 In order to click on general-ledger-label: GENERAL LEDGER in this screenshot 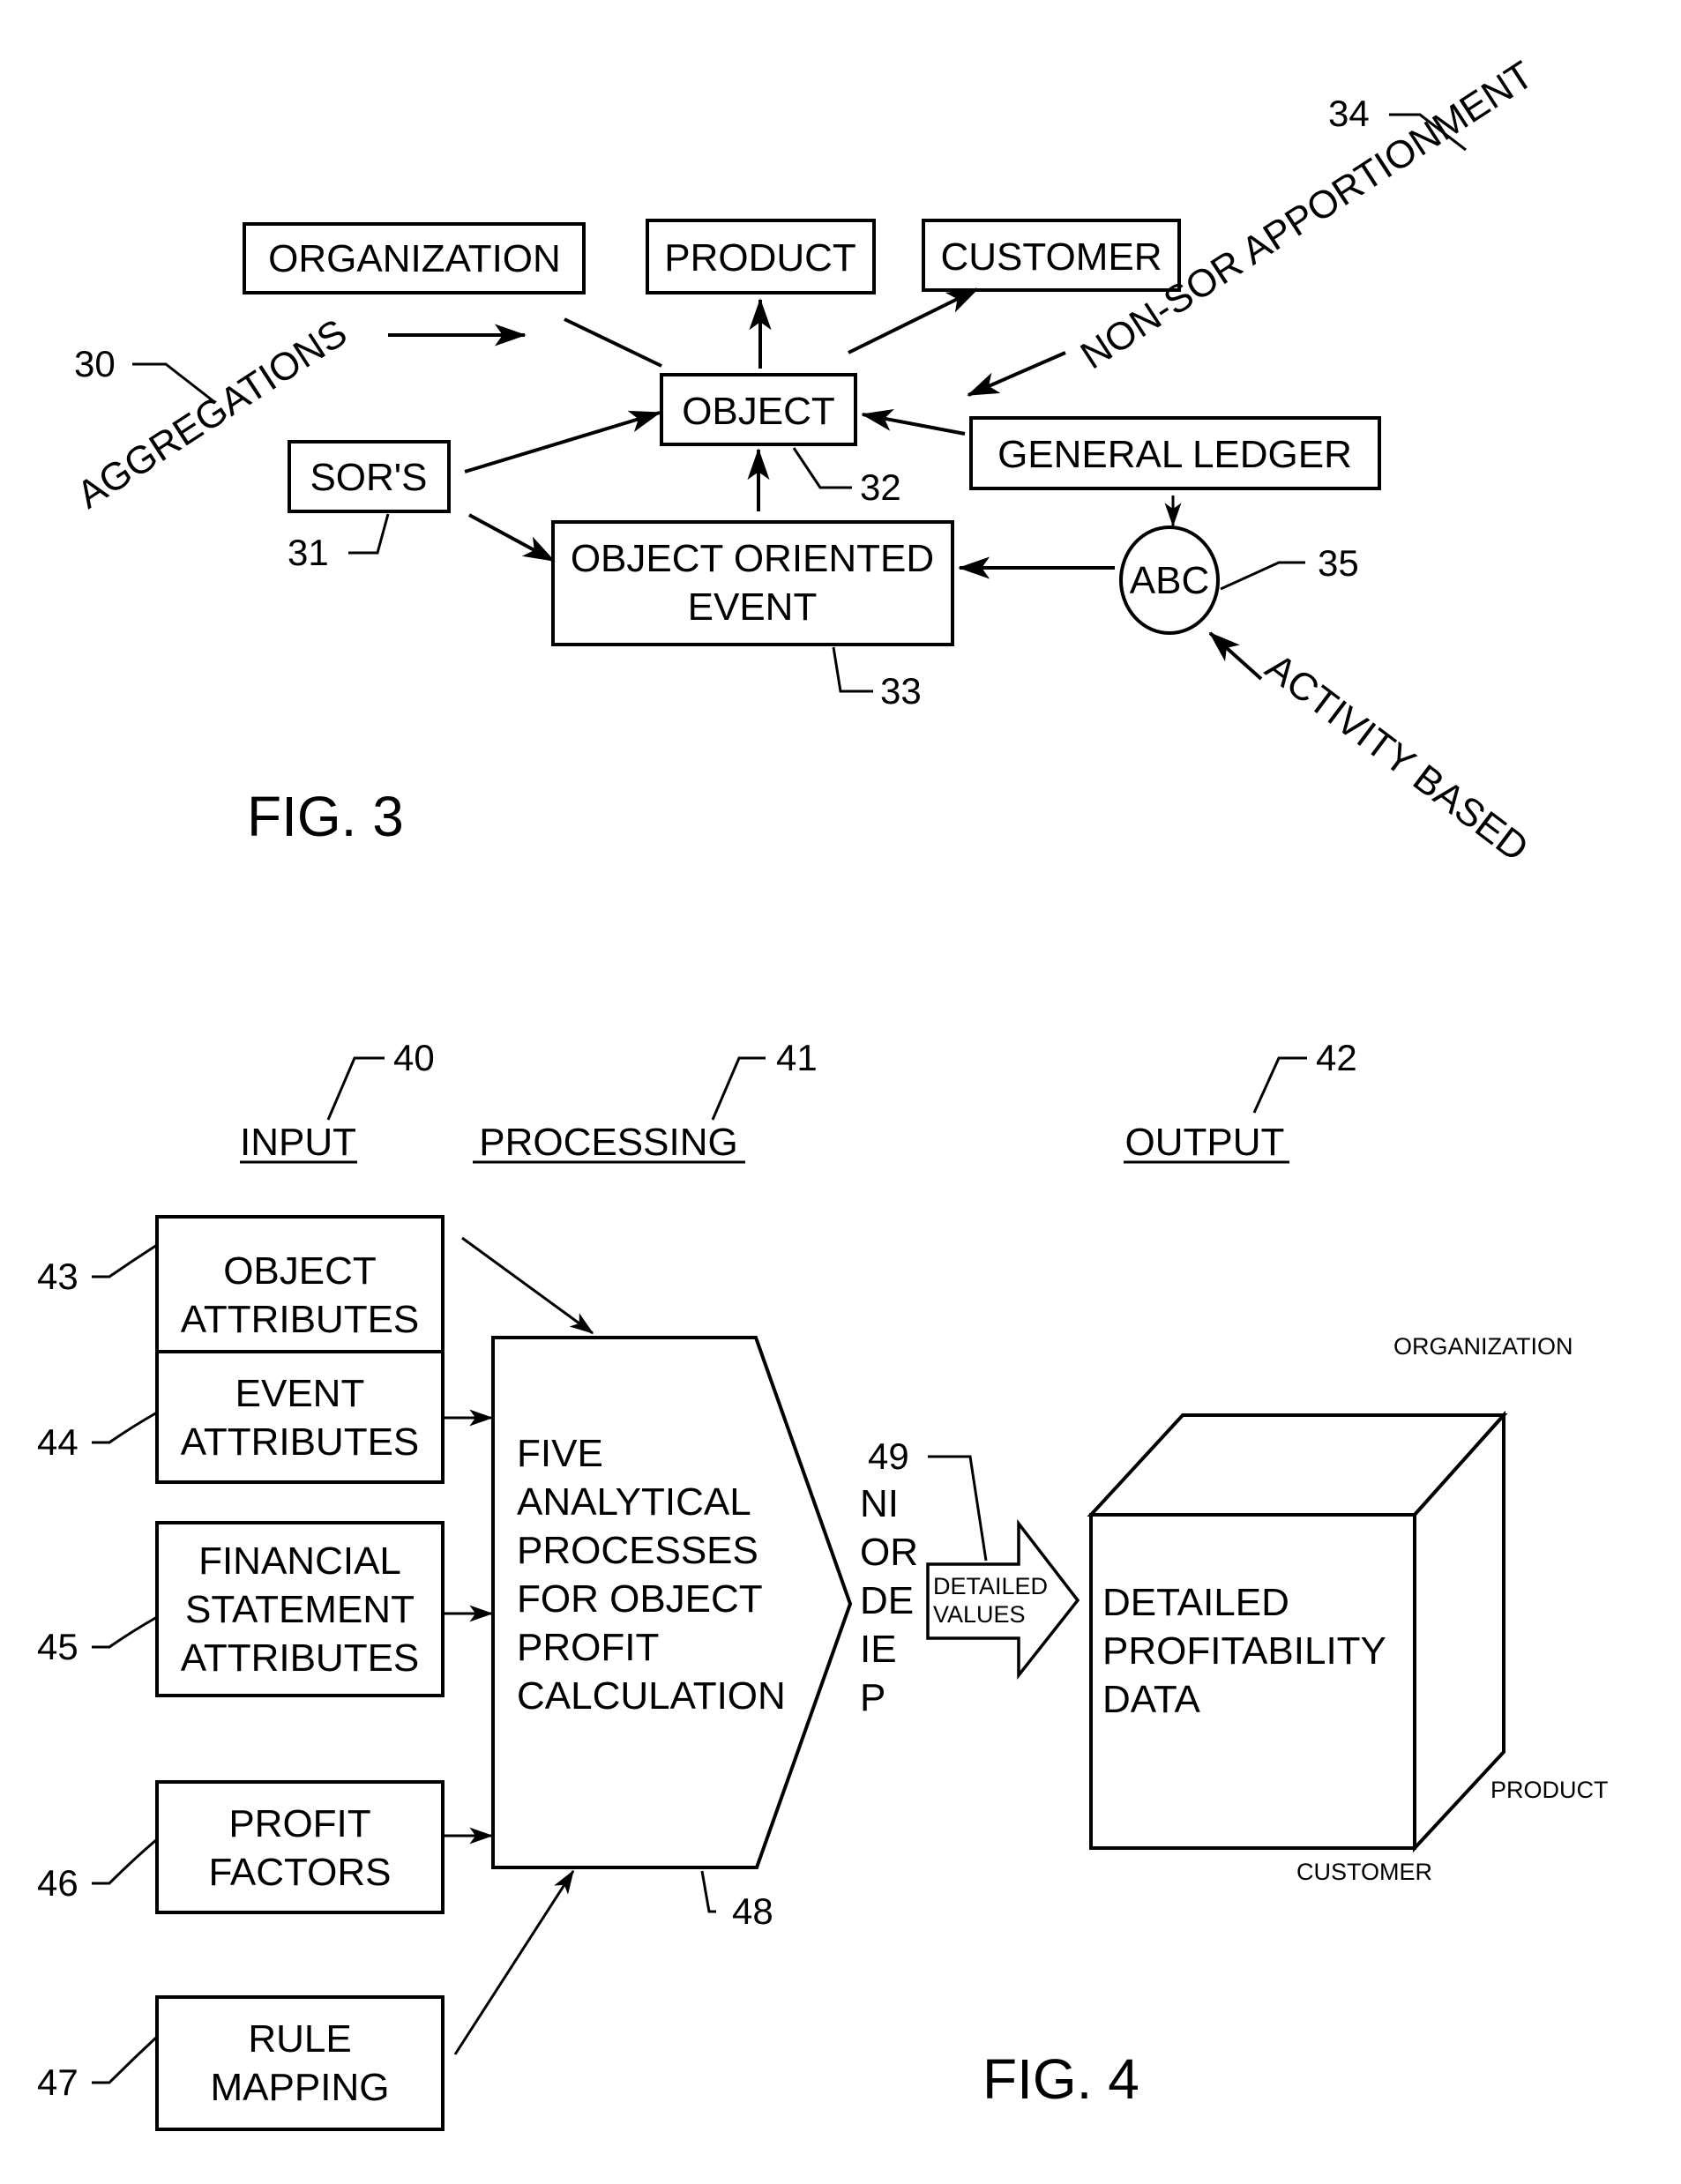, I will do `click(1174, 454)`.